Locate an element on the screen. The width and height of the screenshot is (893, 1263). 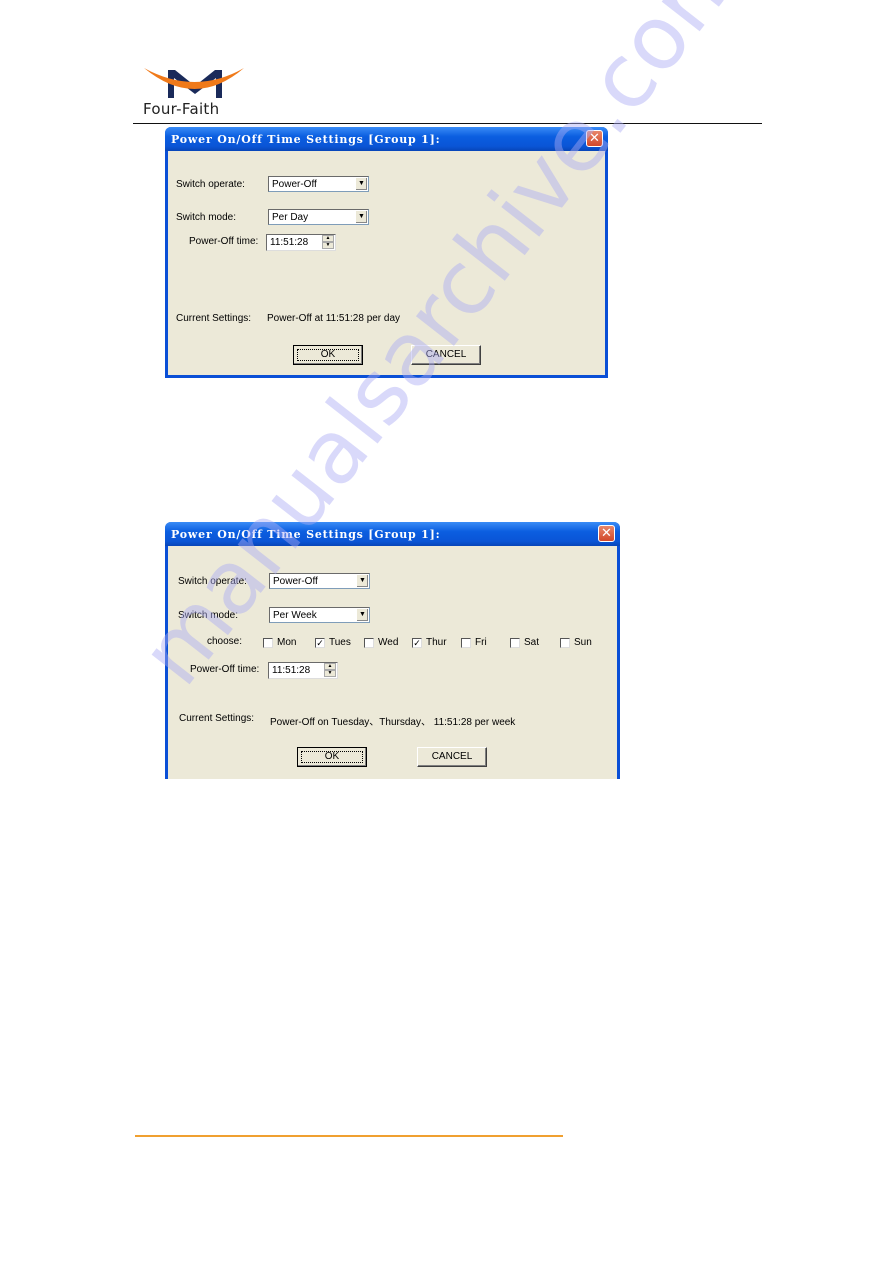
day-label: Wed is located at coordinates (388, 642).